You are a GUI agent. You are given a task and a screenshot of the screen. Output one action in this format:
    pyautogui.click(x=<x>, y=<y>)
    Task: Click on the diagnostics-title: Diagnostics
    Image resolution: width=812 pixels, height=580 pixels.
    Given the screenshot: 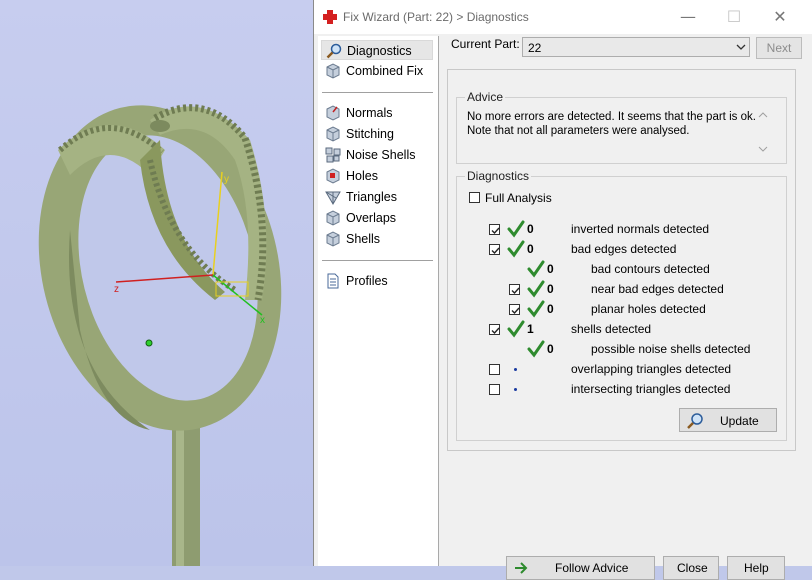 What is the action you would take?
    pyautogui.click(x=498, y=176)
    